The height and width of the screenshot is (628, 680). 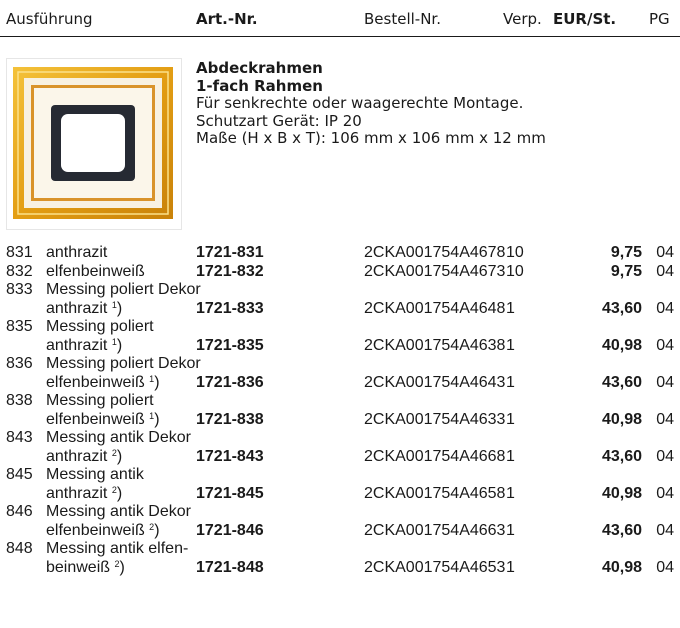 I want to click on variant-description: Messing antik elfen-, so click(x=117, y=548).